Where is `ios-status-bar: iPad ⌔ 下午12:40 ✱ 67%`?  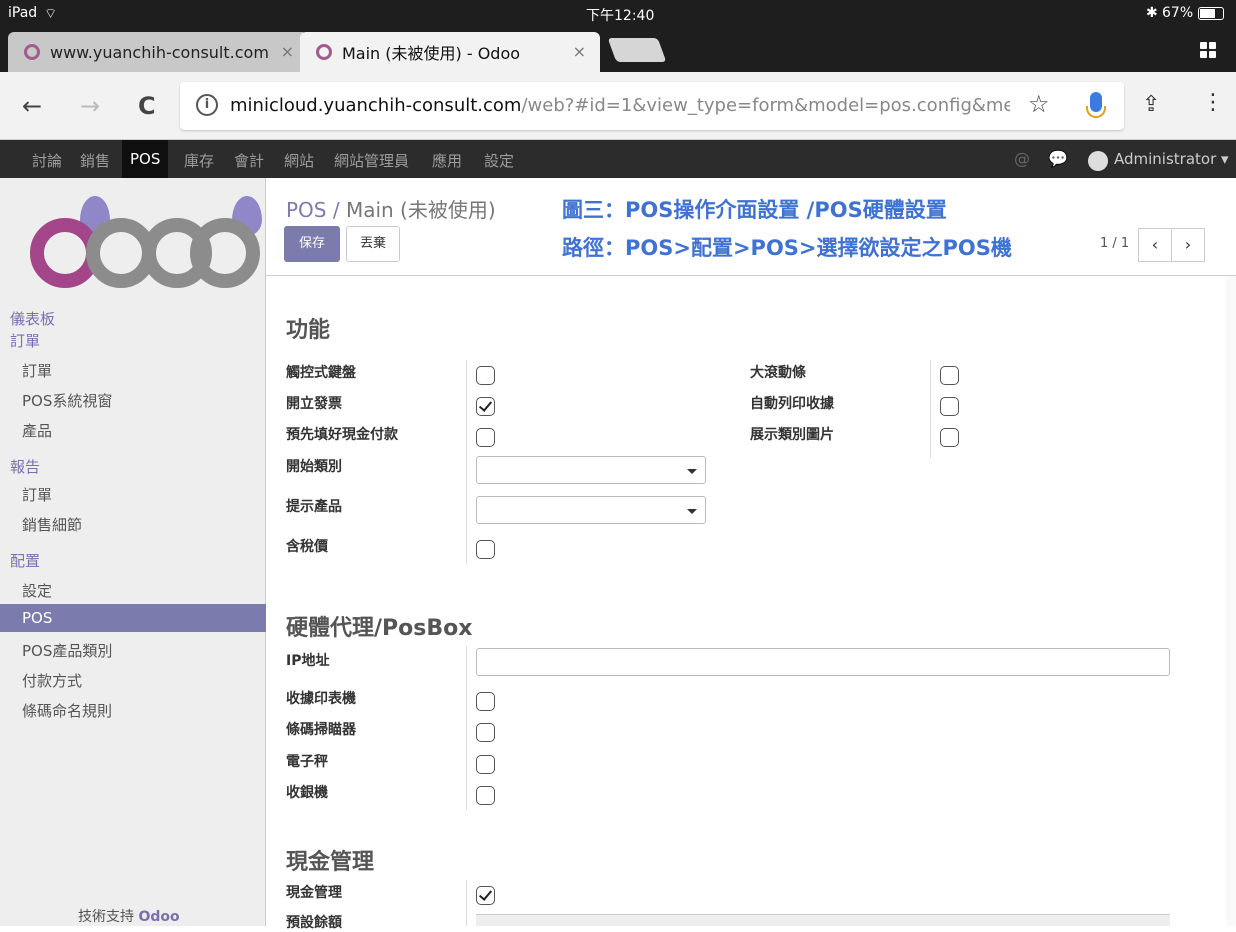
ios-status-bar: iPad ⌔ 下午12:40 ✱ 67% is located at coordinates (618, 14).